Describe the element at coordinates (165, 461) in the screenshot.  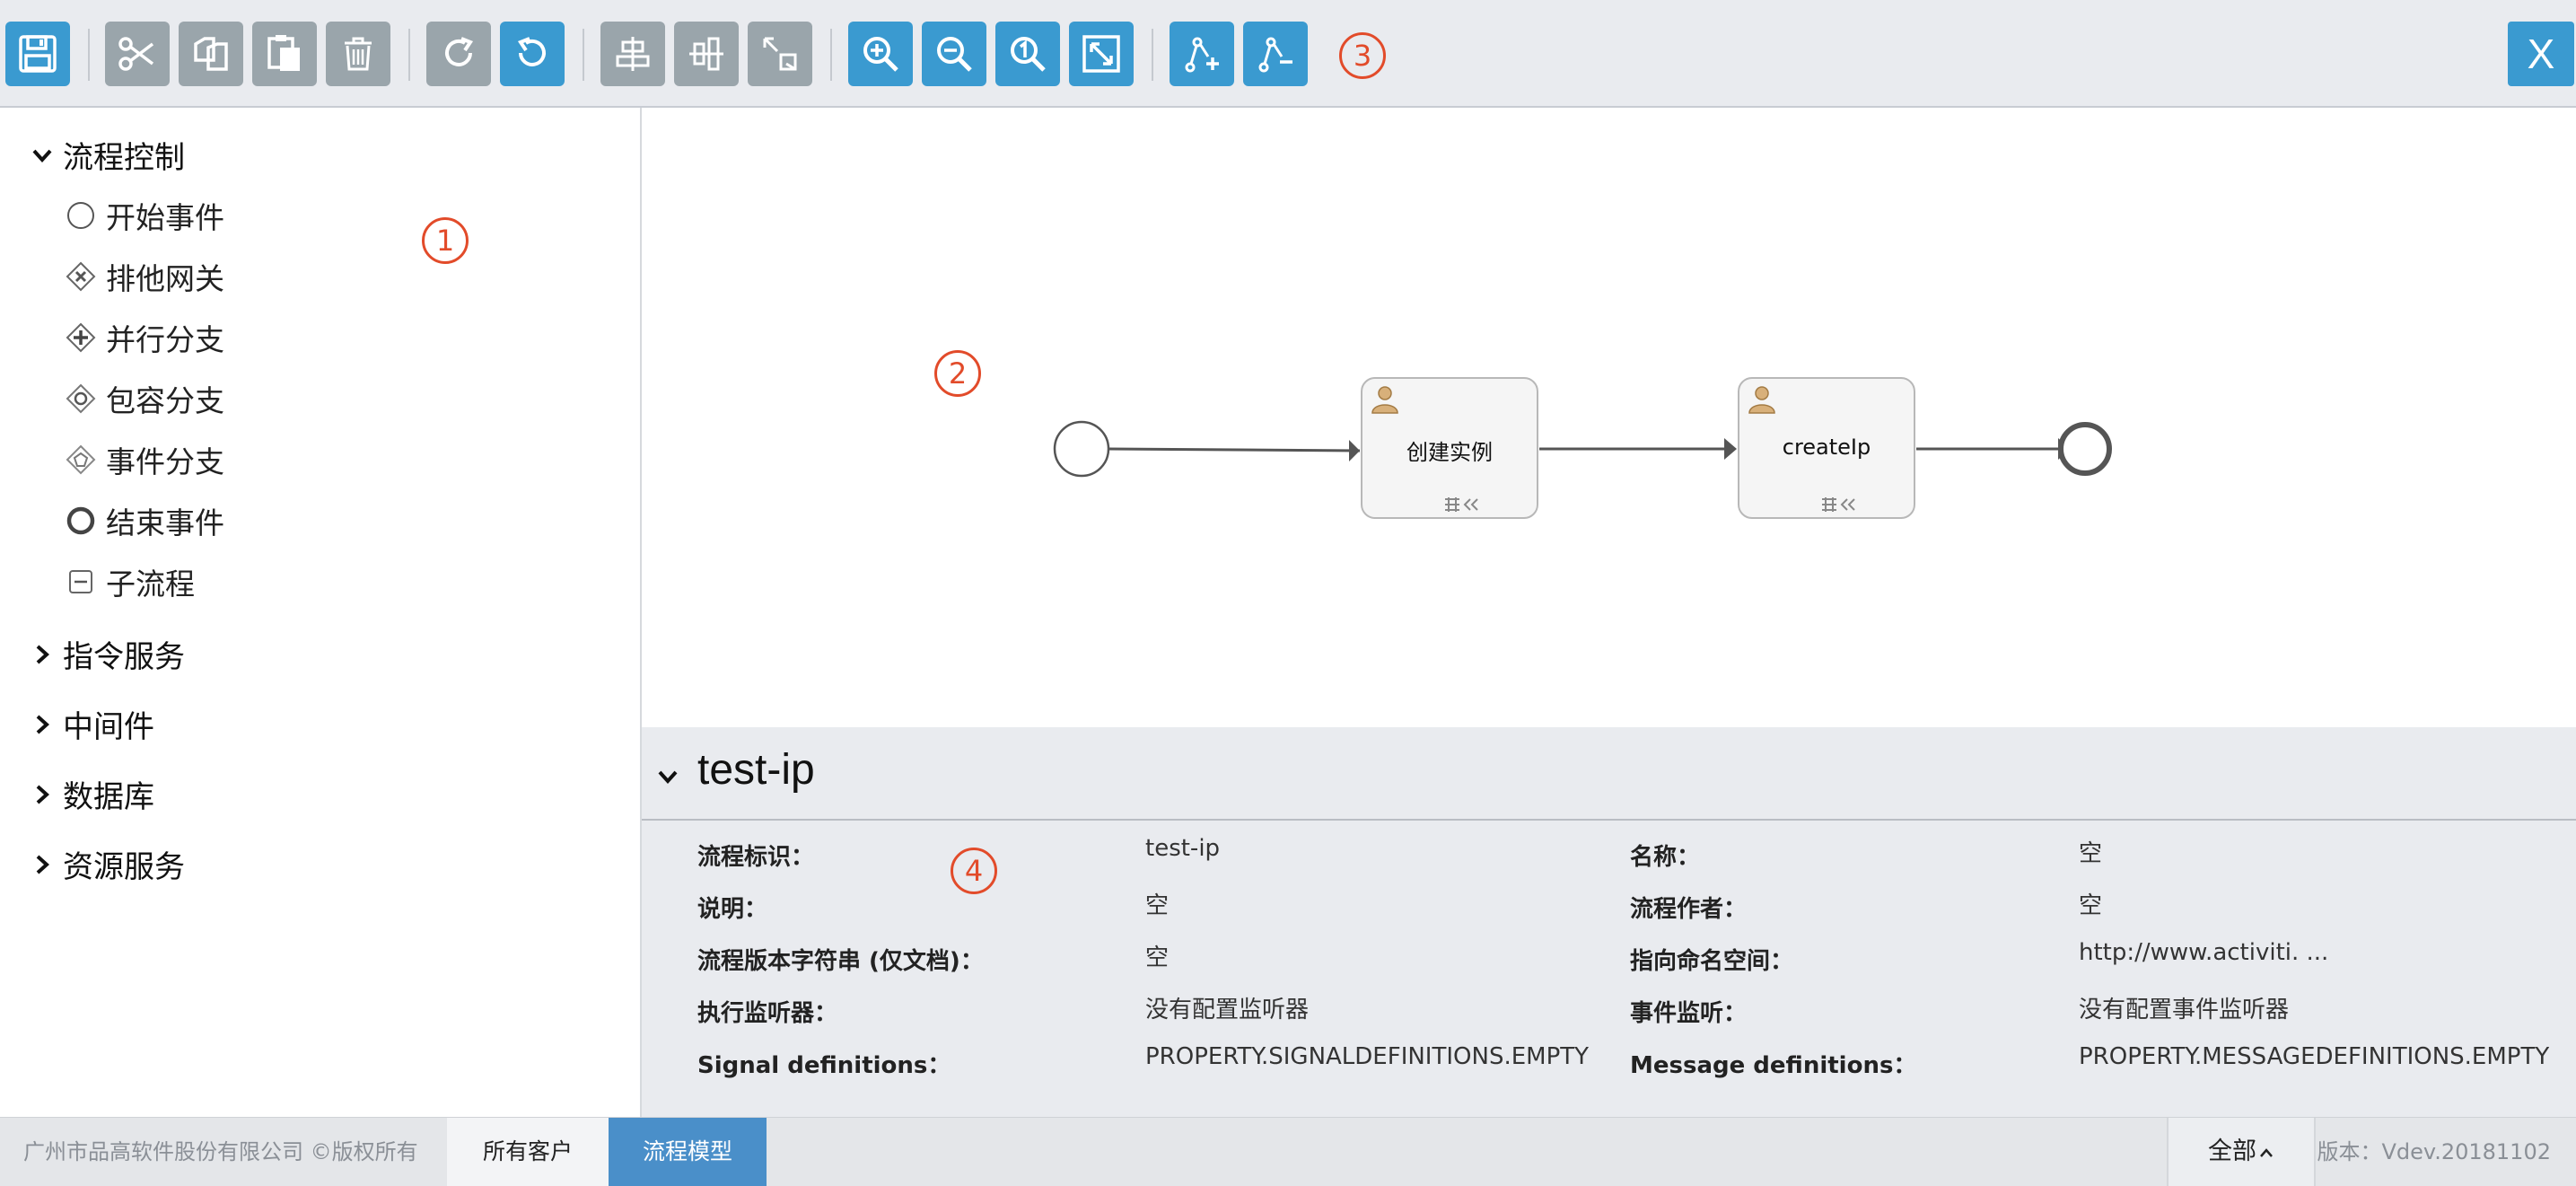
I see `palette-item-label: 事件分支` at that location.